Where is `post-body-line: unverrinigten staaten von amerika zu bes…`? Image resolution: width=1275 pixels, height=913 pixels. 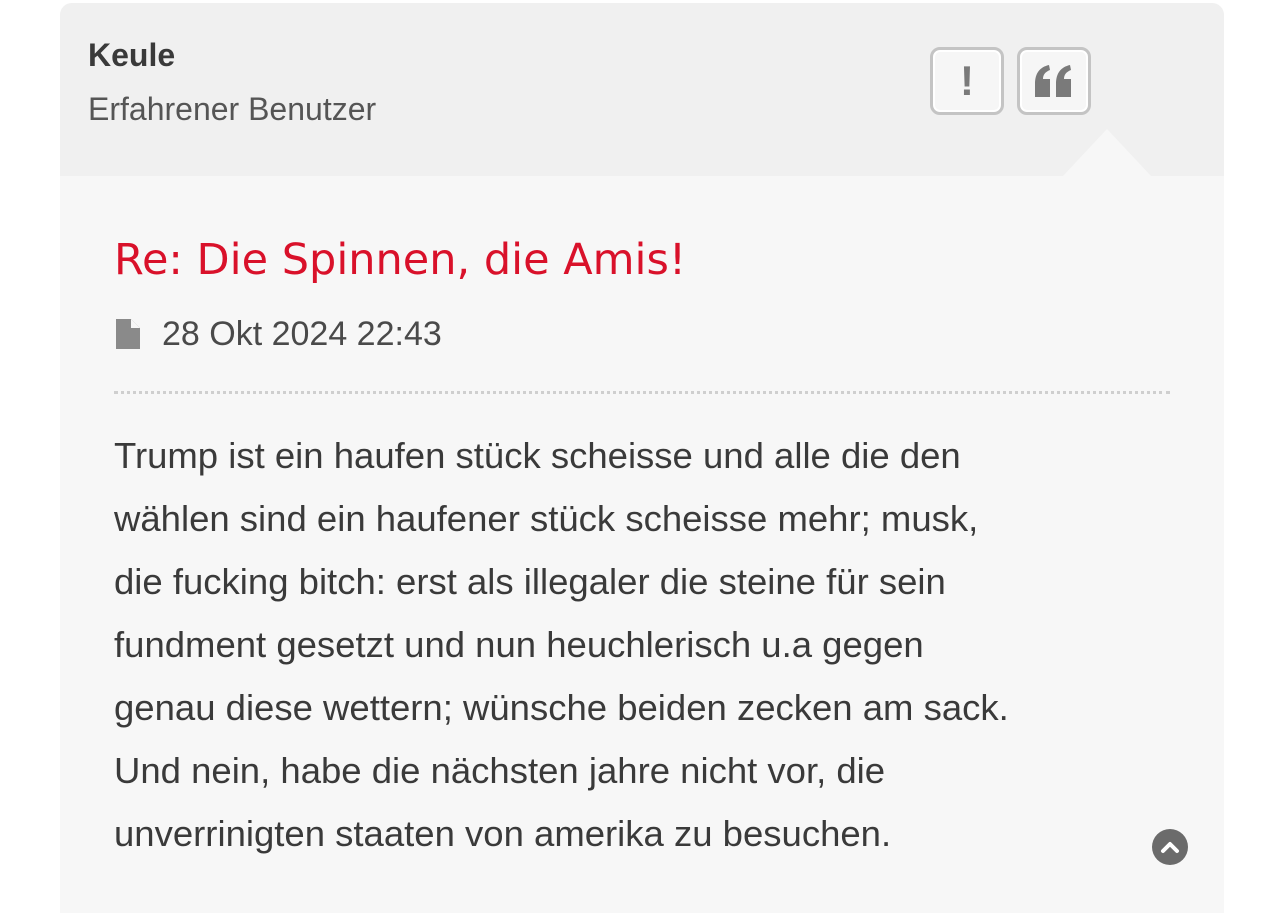 post-body-line: unverrinigten staaten von amerika zu bes… is located at coordinates (503, 833).